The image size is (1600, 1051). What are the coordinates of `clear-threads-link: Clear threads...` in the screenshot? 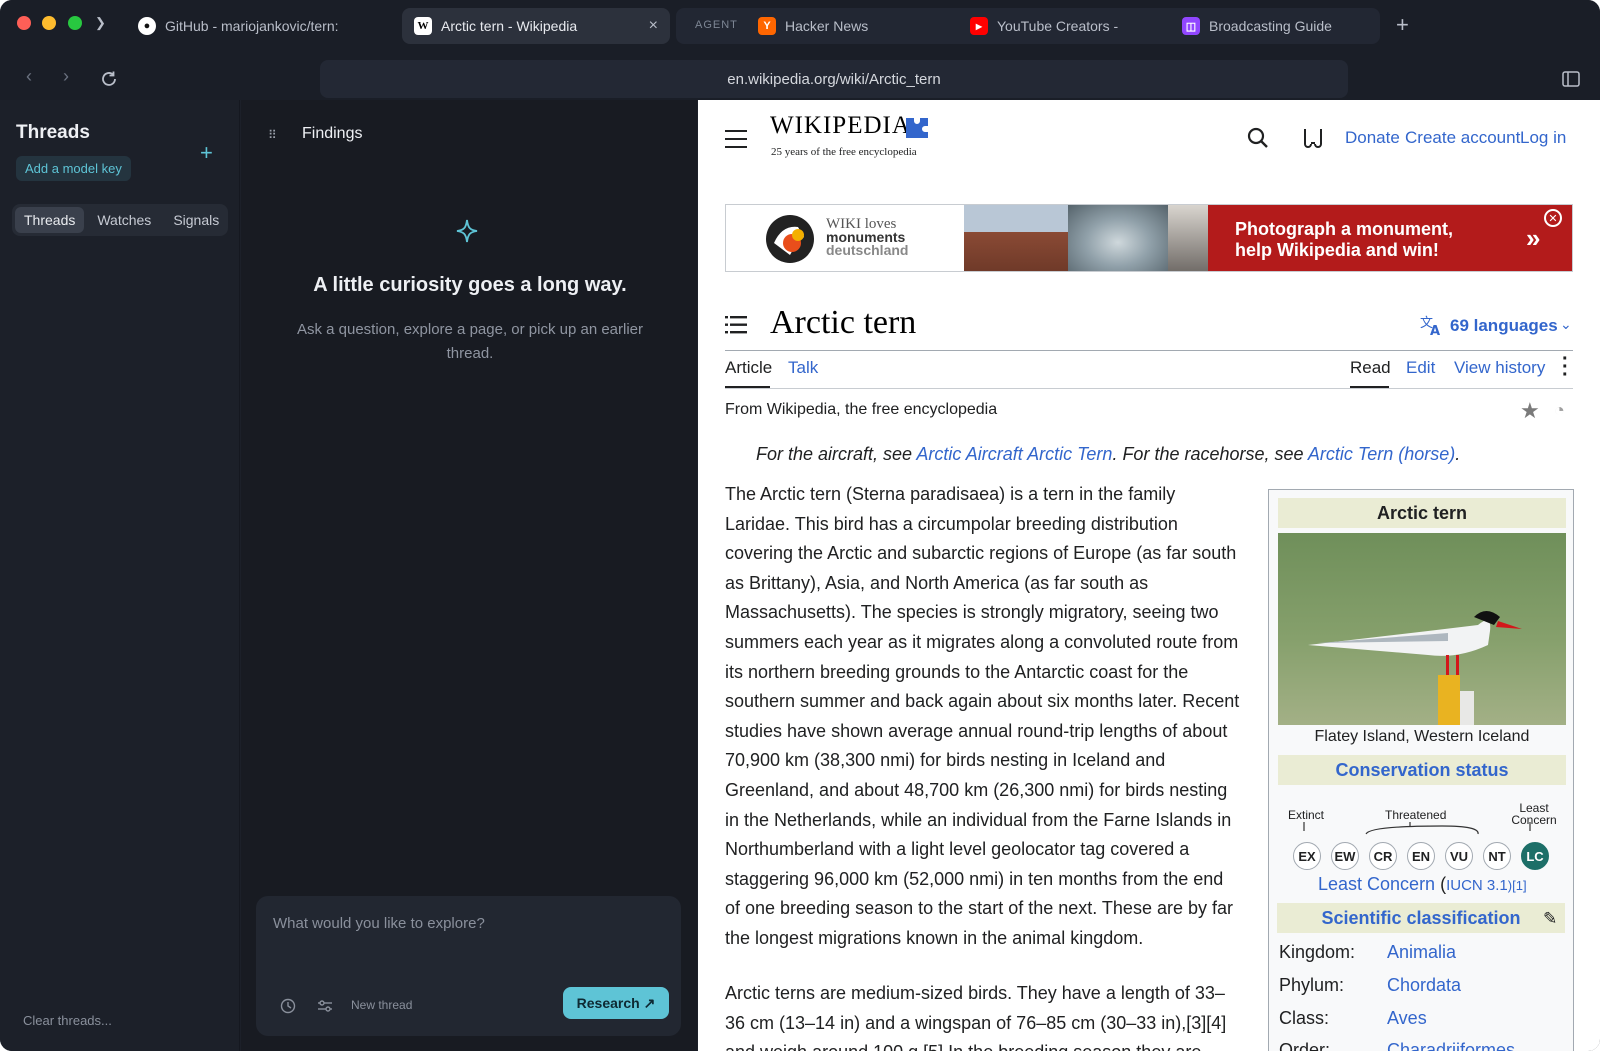 It's located at (67, 1020).